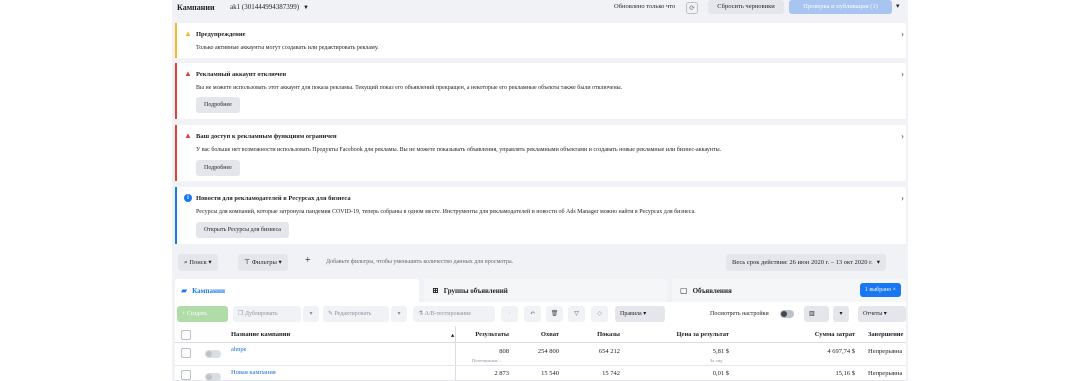  I want to click on results-value: 2 873, so click(501, 373).